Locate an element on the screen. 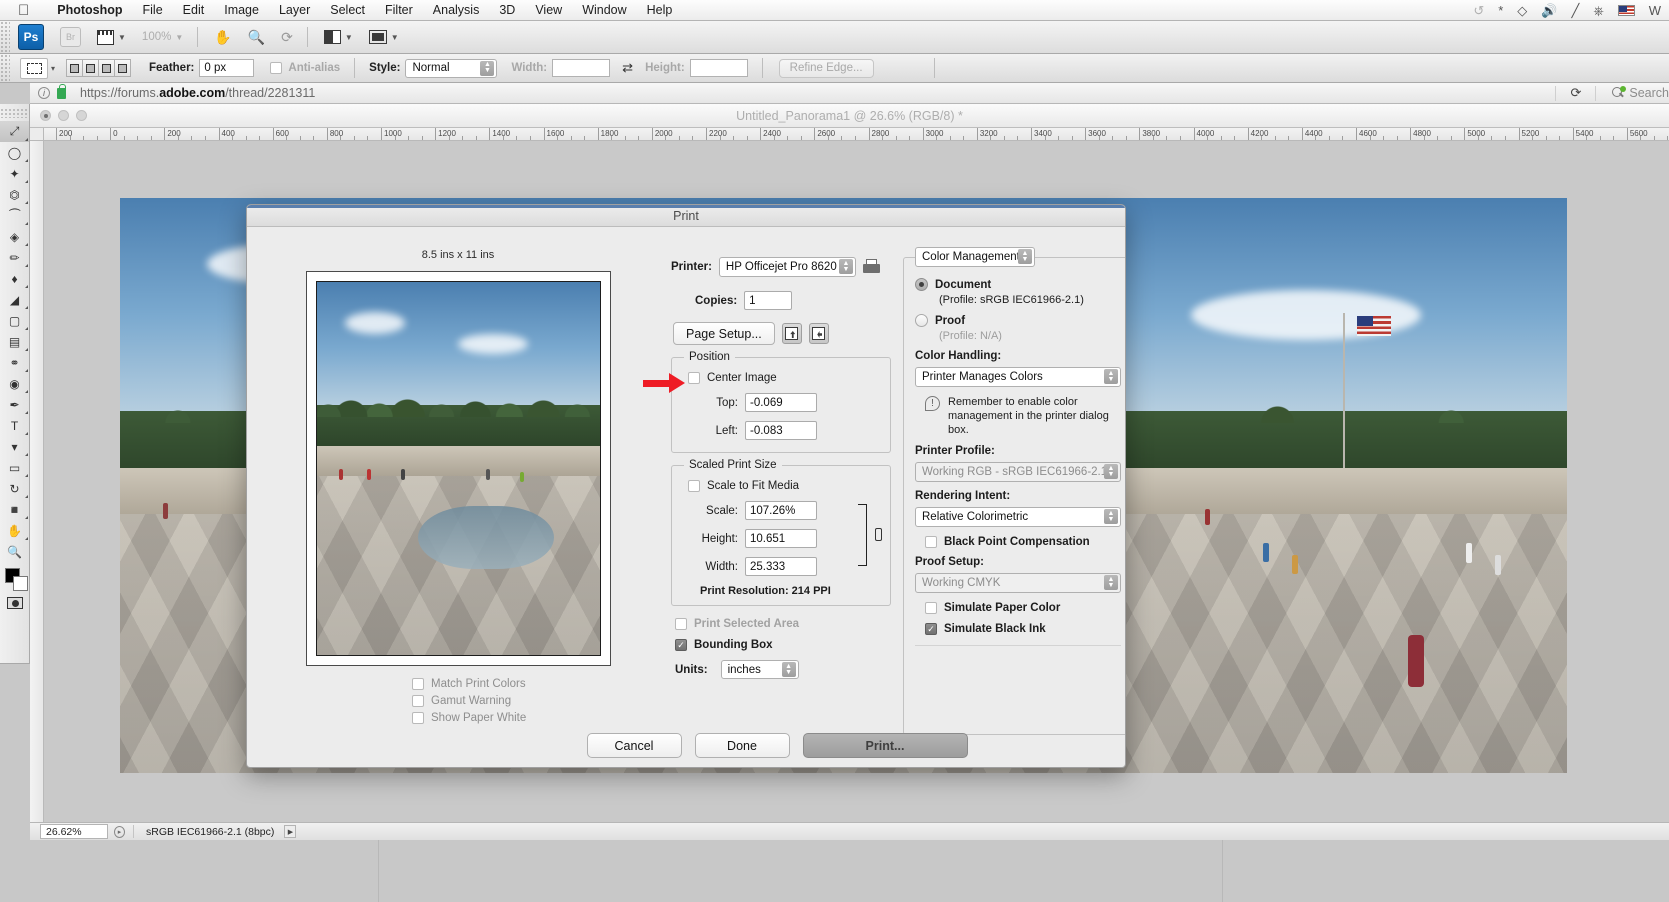  tools-panel-grip is located at coordinates (14, 113).